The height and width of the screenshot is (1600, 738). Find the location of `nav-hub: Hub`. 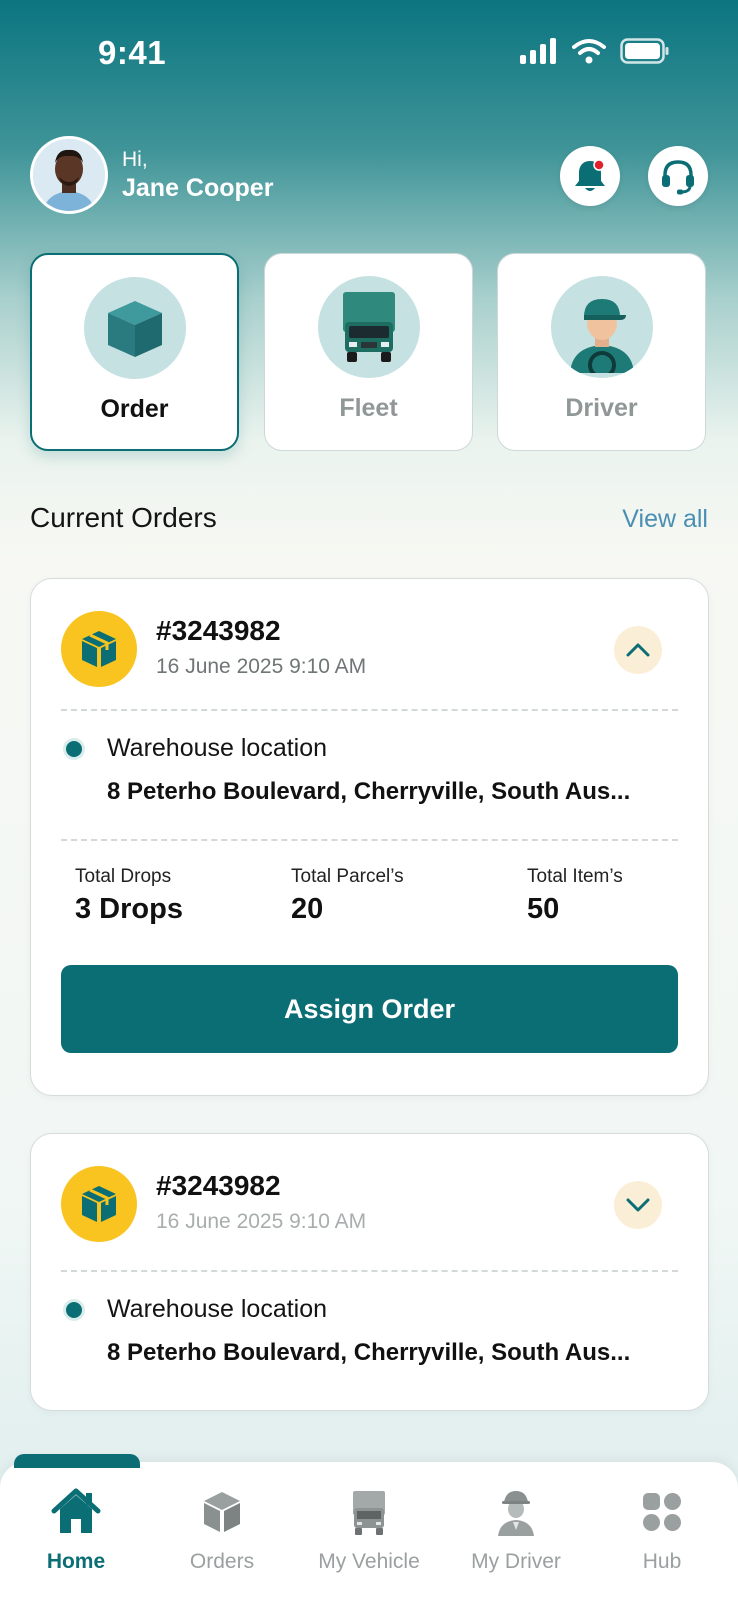

nav-hub: Hub is located at coordinates (662, 1529).